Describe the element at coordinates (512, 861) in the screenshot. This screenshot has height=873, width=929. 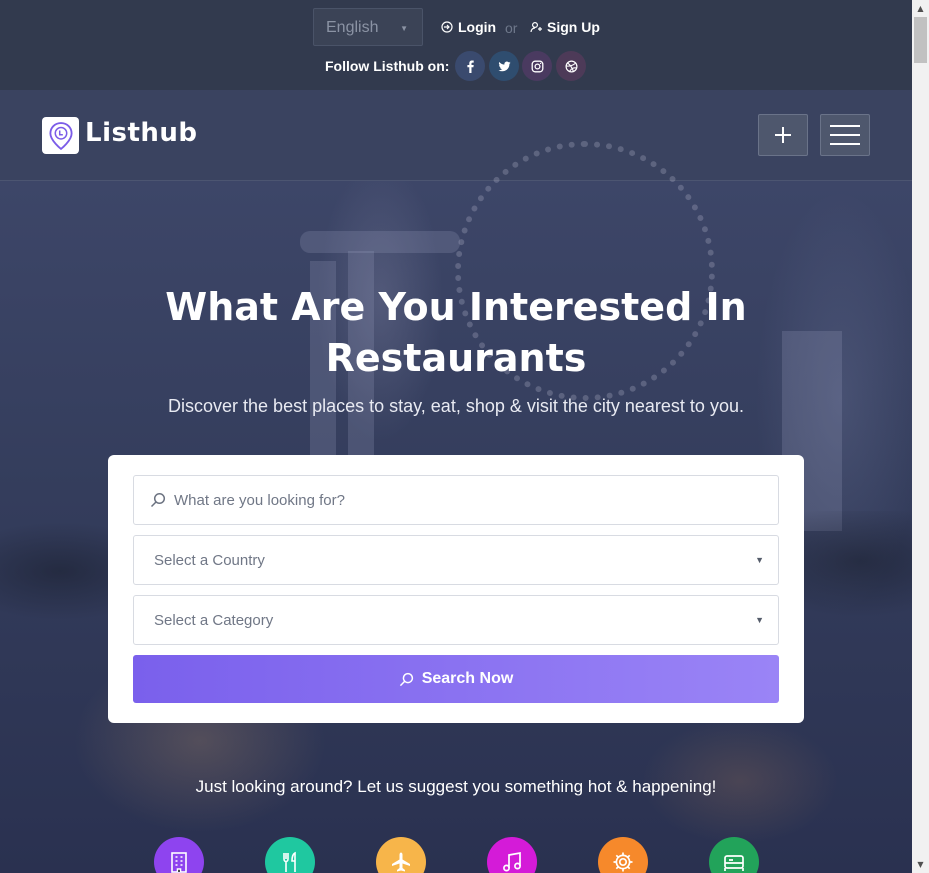
I see `music-icon` at that location.